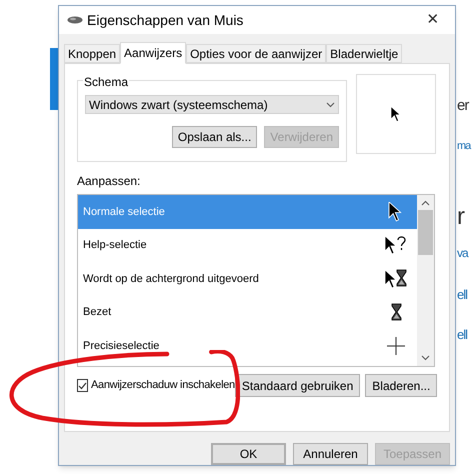 This screenshot has height=476, width=474. What do you see at coordinates (433, 20) in the screenshot?
I see `close-button: ✕` at bounding box center [433, 20].